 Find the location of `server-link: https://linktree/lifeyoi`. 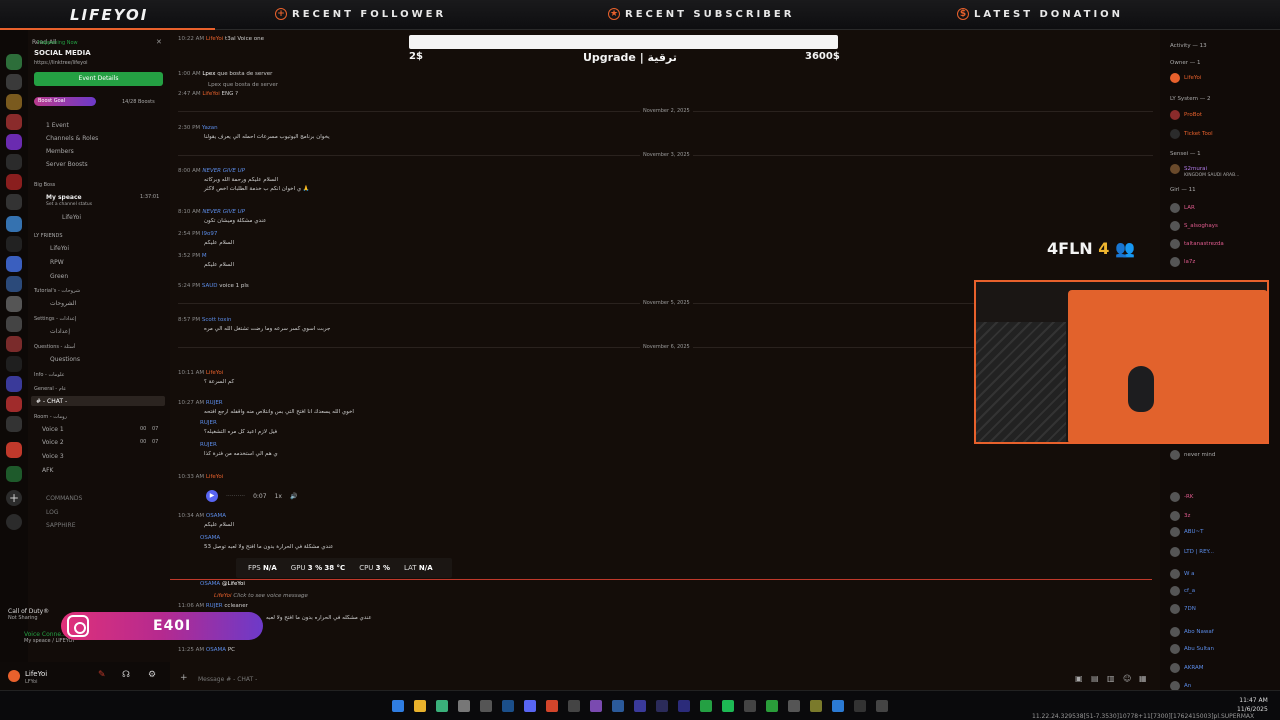

server-link: https://linktree/lifeyoi is located at coordinates (61, 63).